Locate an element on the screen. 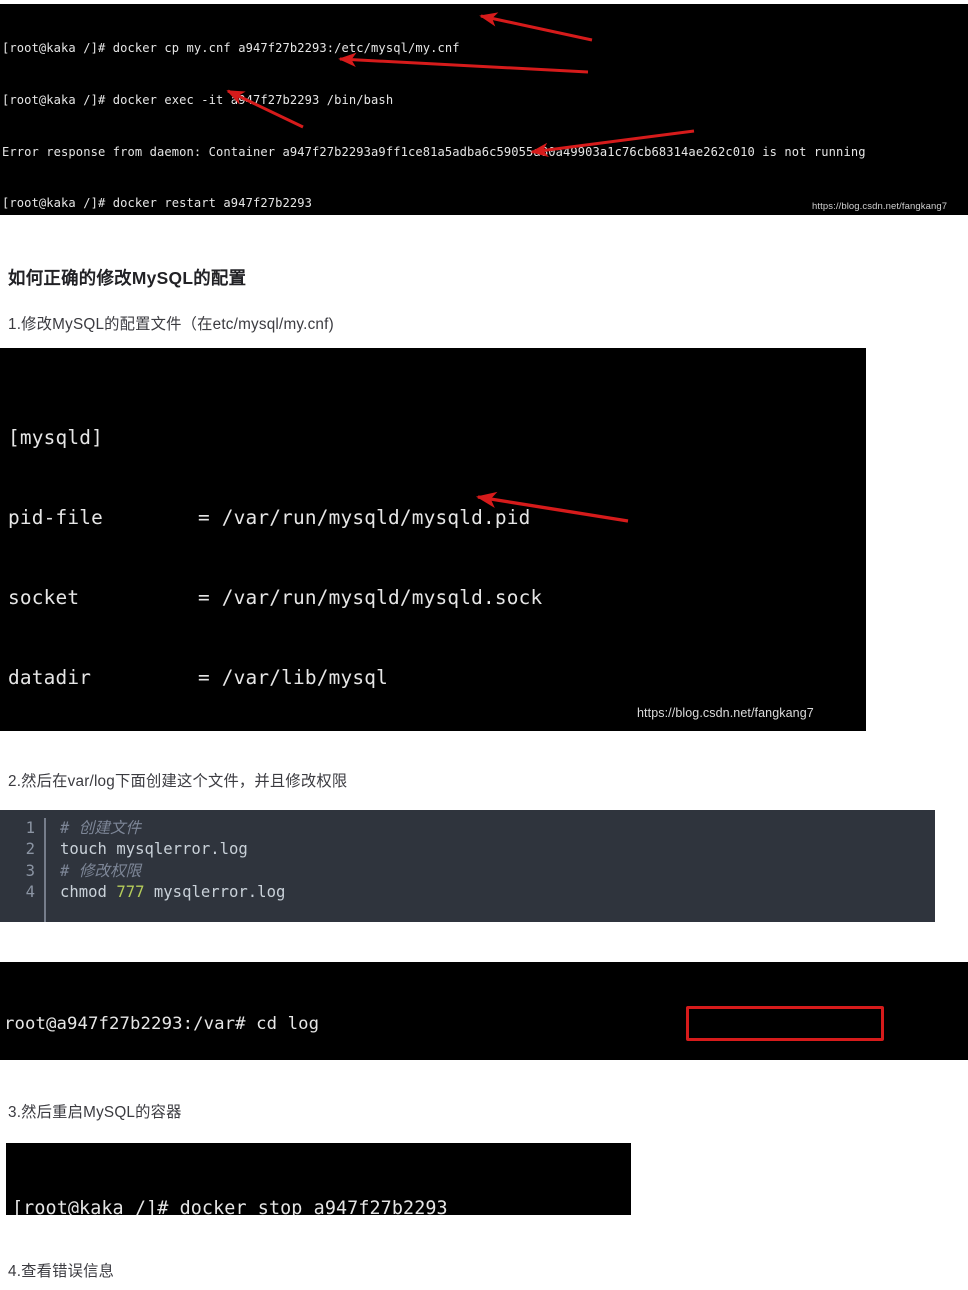 Image resolution: width=968 pixels, height=1290 pixels. csdn-watermark-top: https://blog.csdn.net/fangkang7 is located at coordinates (880, 206).